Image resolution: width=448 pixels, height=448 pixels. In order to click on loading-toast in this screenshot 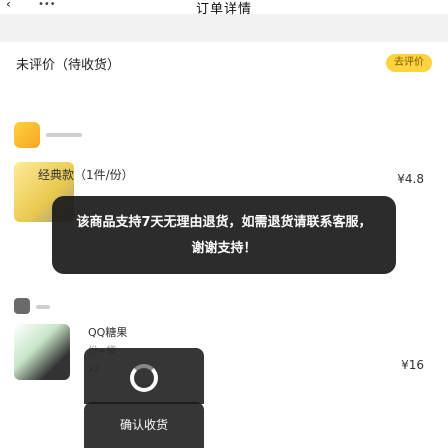, I will do `click(144, 376)`.